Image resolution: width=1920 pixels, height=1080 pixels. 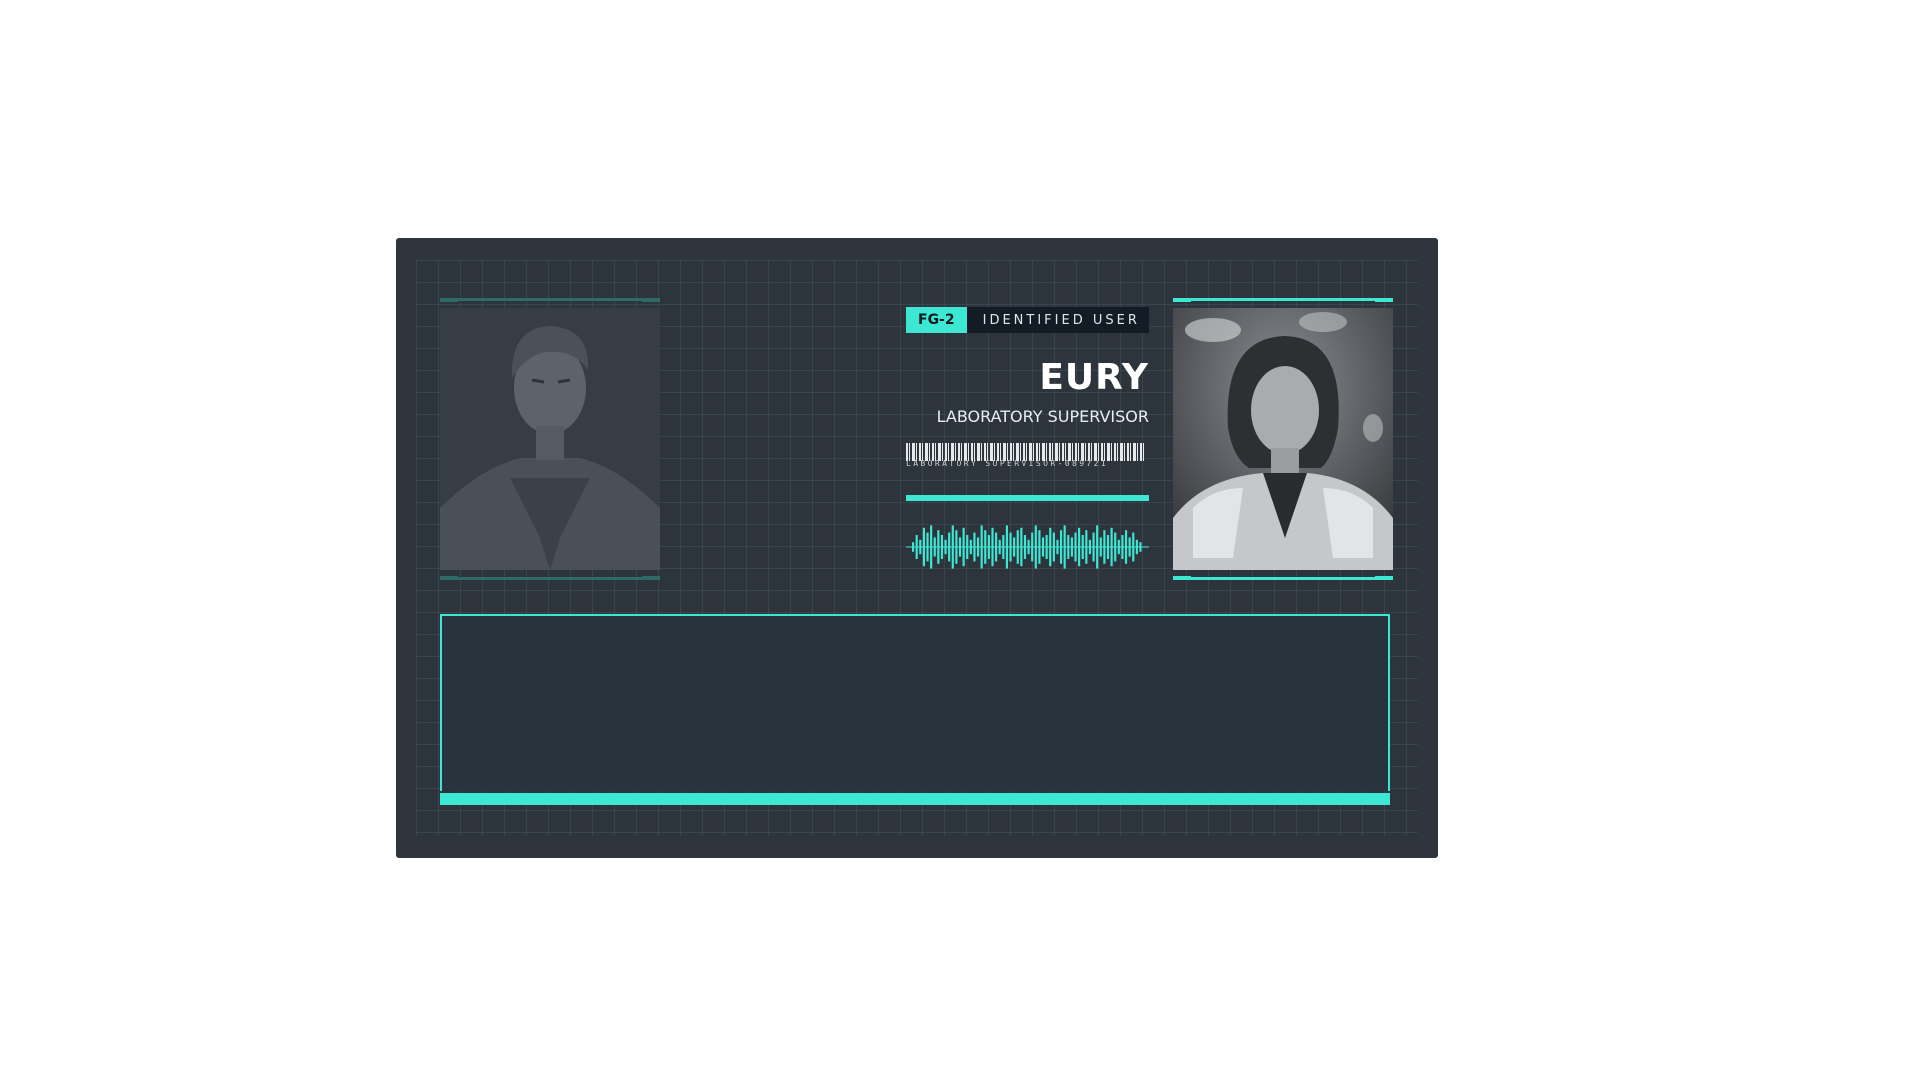 I want to click on accent-divider, so click(x=1027, y=498).